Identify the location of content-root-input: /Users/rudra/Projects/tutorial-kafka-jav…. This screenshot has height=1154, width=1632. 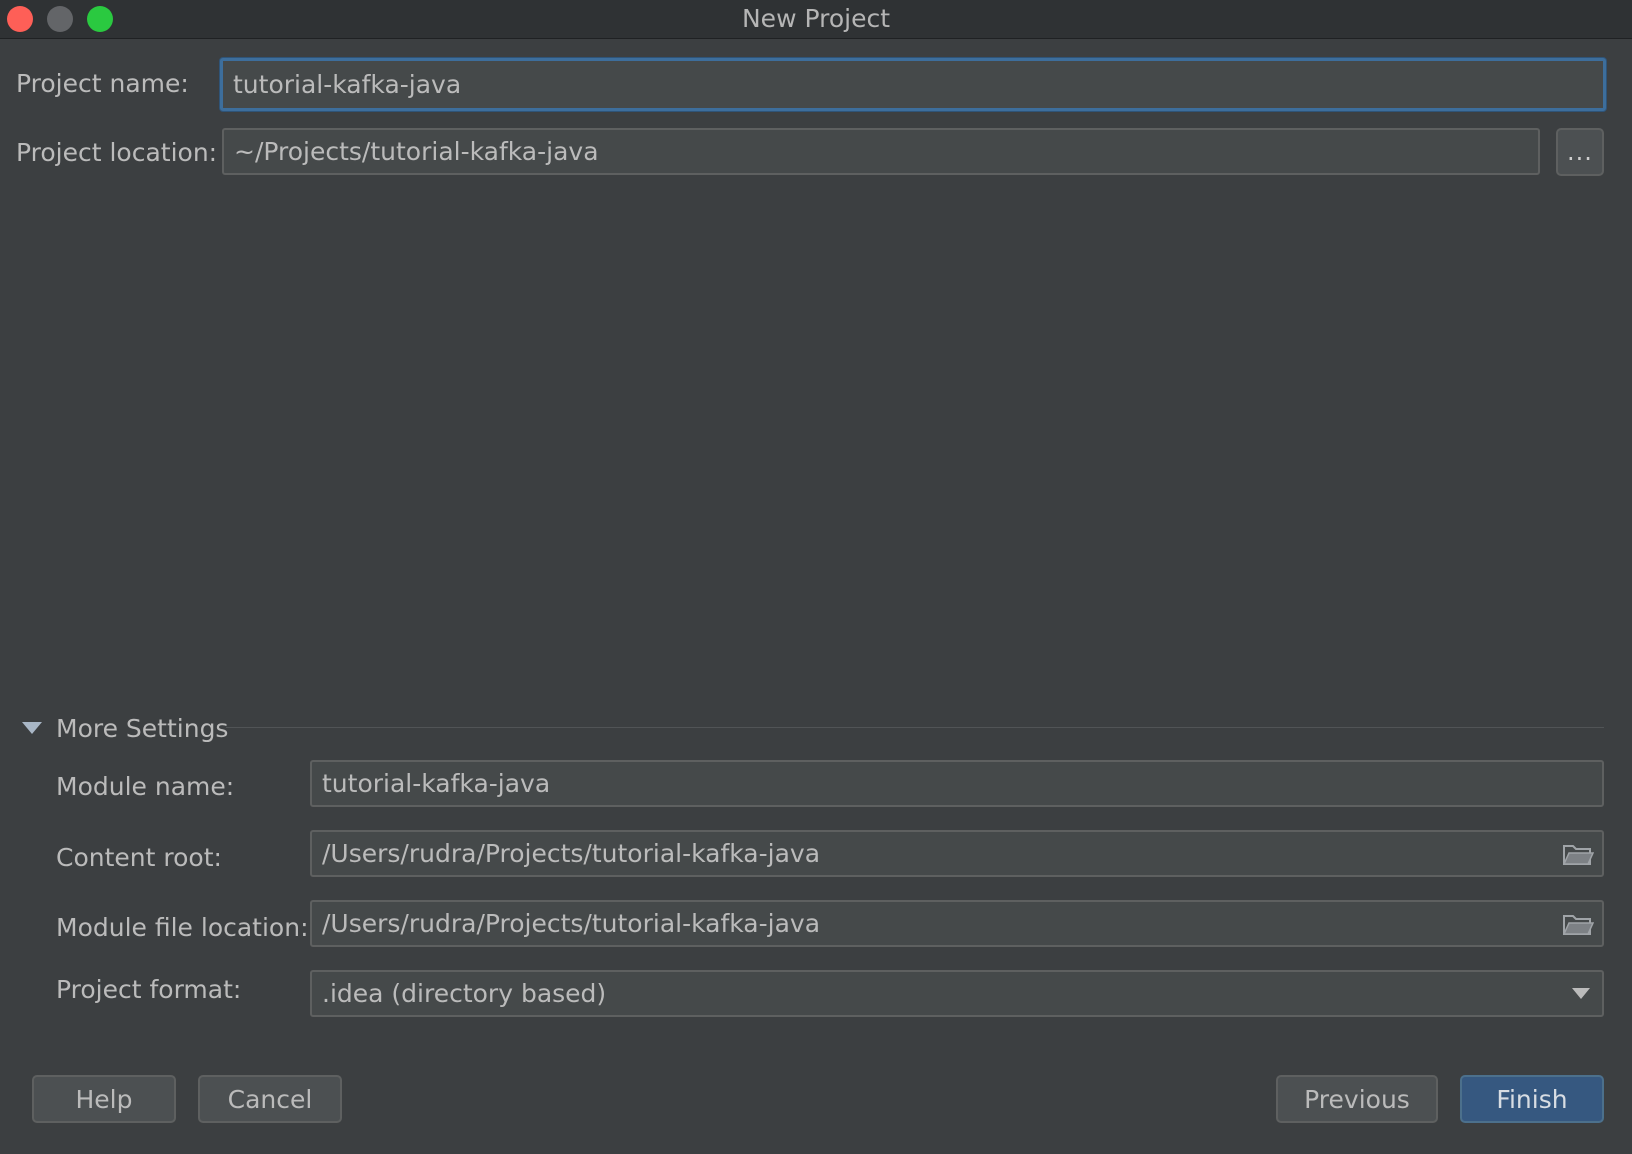
(957, 853).